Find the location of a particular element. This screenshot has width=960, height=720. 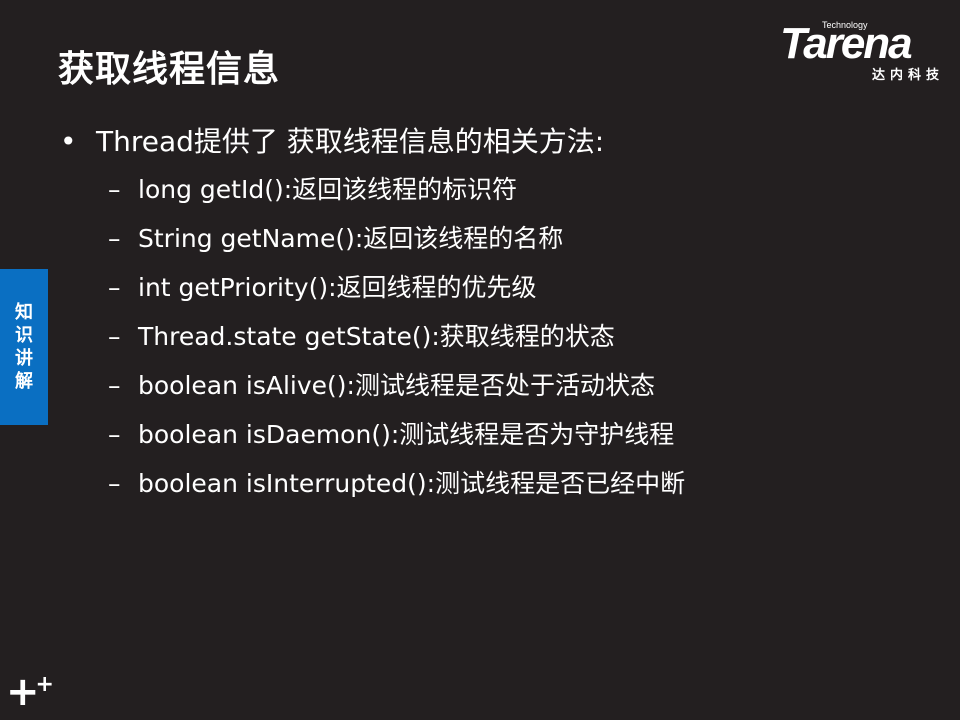

side-tab-char: 知 is located at coordinates (24, 312).